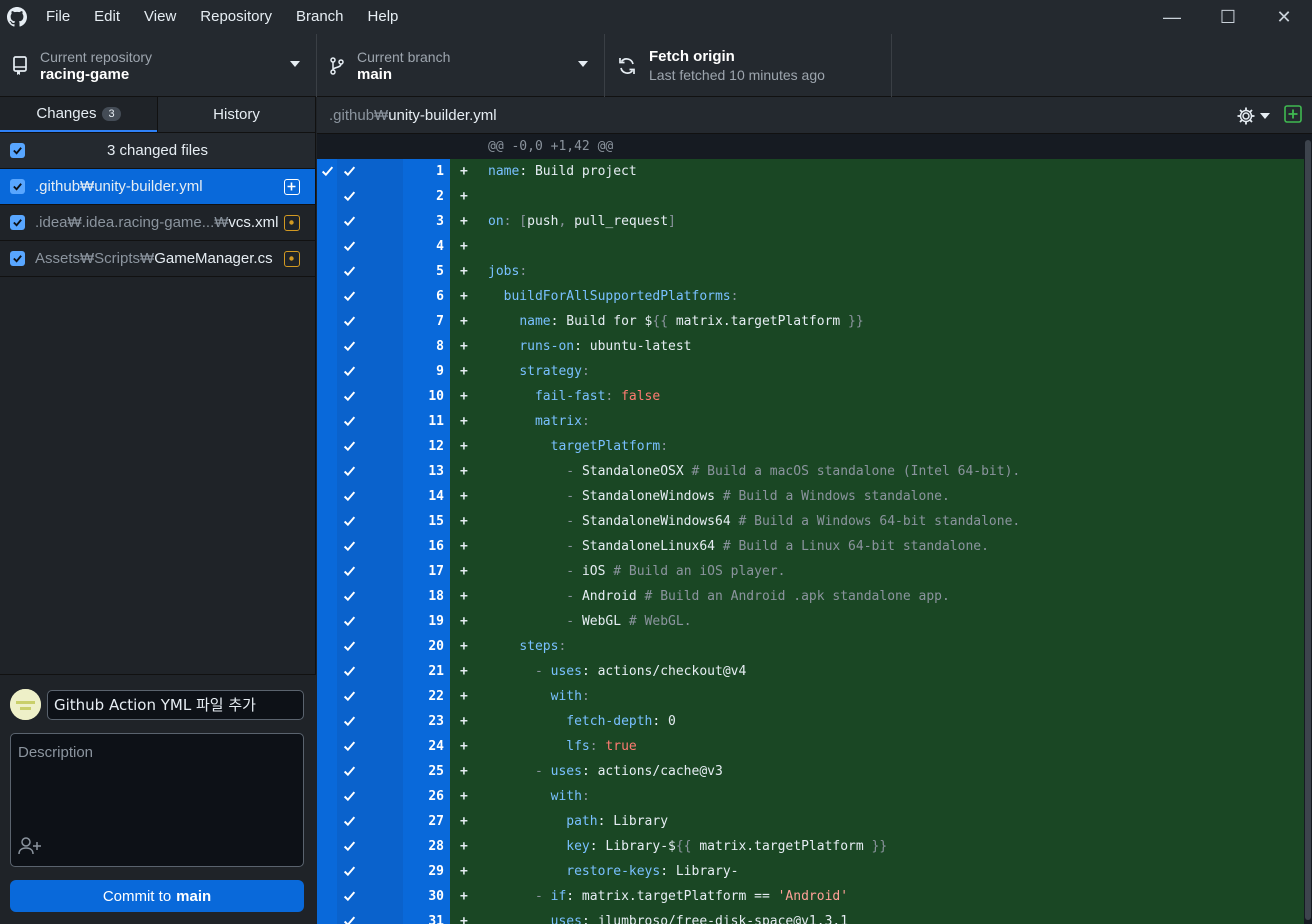 This screenshot has height=924, width=1312. I want to click on diff-line: 19 + - WebGL # WebGL., so click(814, 621).